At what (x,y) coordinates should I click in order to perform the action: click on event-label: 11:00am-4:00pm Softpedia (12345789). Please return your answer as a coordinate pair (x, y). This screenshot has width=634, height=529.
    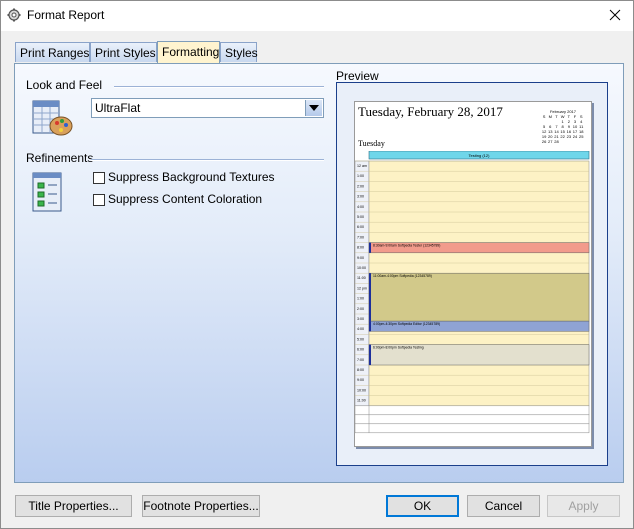
    Looking at the image, I should click on (402, 276).